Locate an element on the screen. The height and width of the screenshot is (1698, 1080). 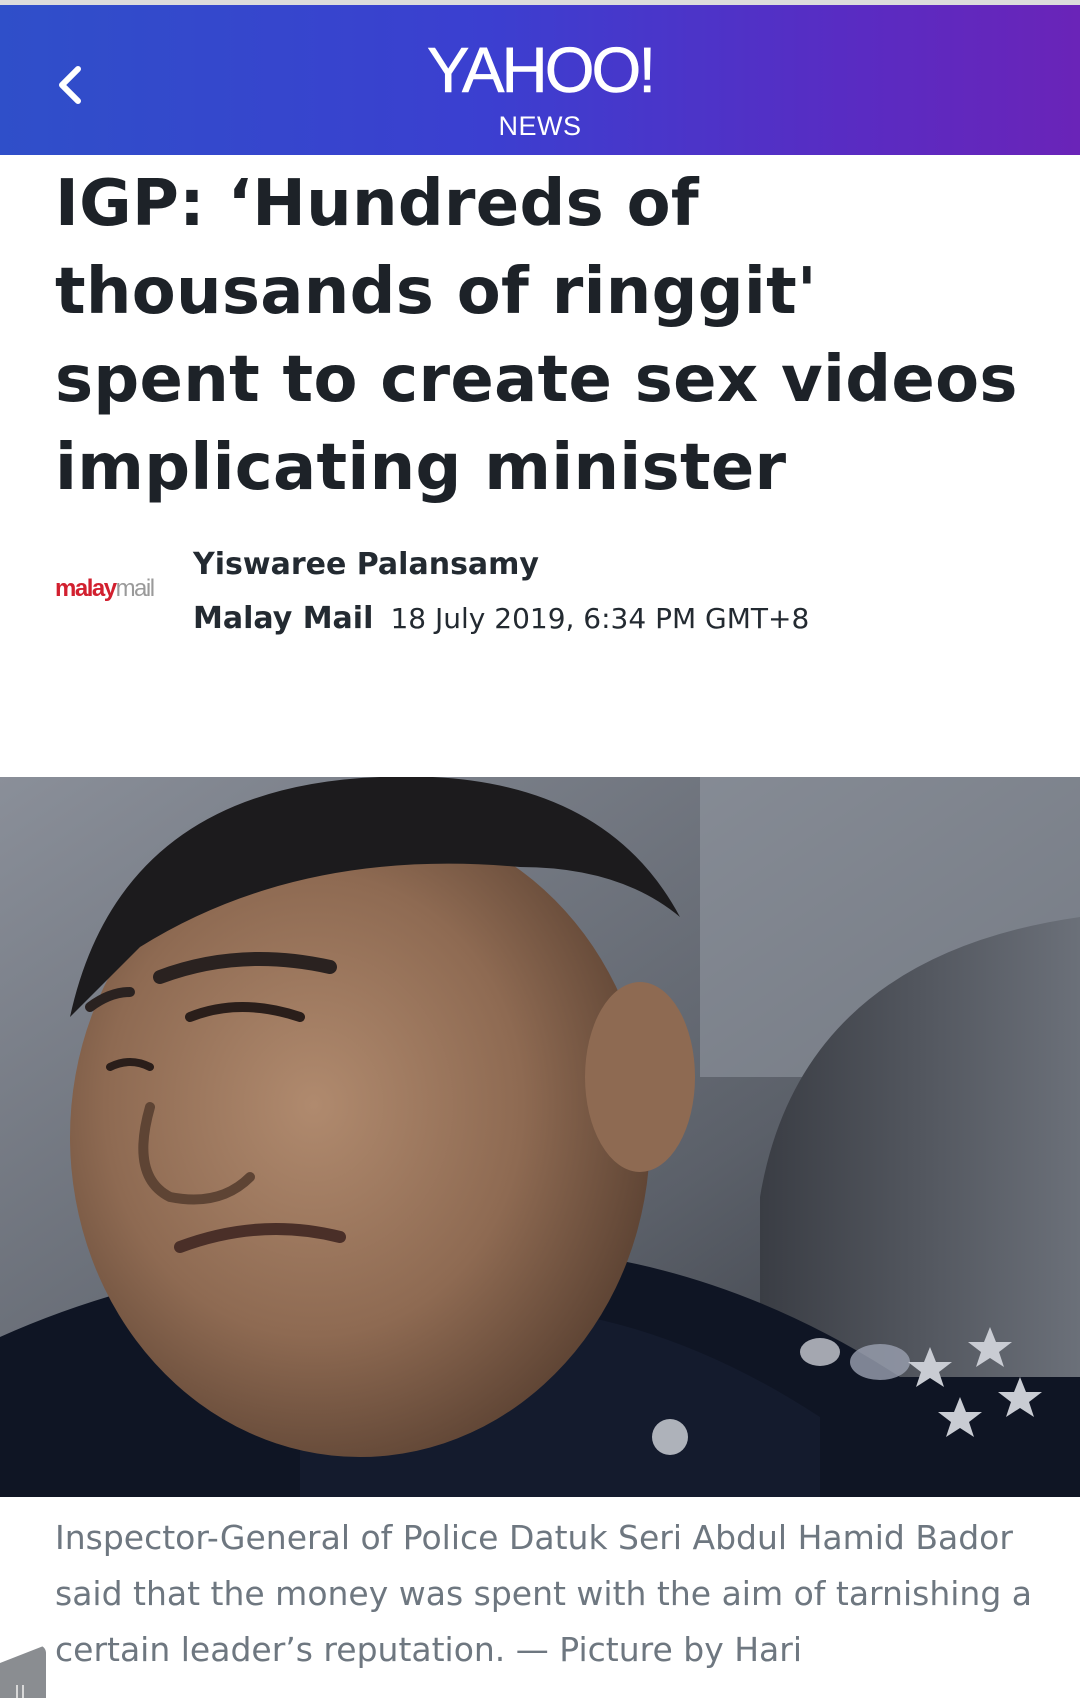
publish-timestamp: 18 July 2019, 6:34 PM GMT+8 is located at coordinates (600, 618).